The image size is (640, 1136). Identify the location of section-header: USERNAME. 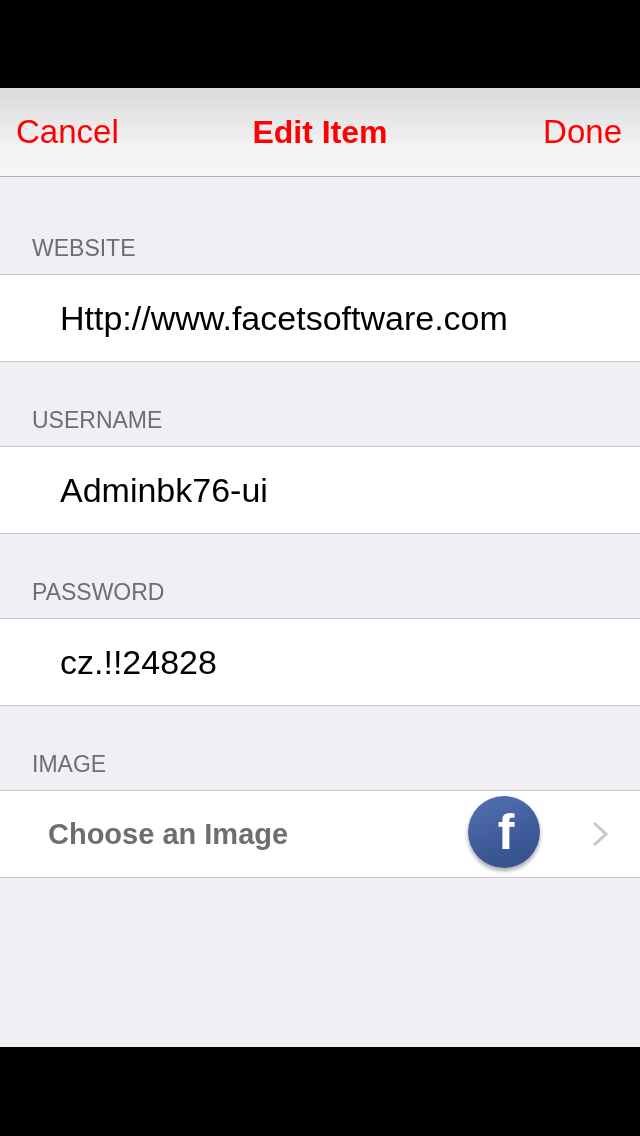
(97, 420).